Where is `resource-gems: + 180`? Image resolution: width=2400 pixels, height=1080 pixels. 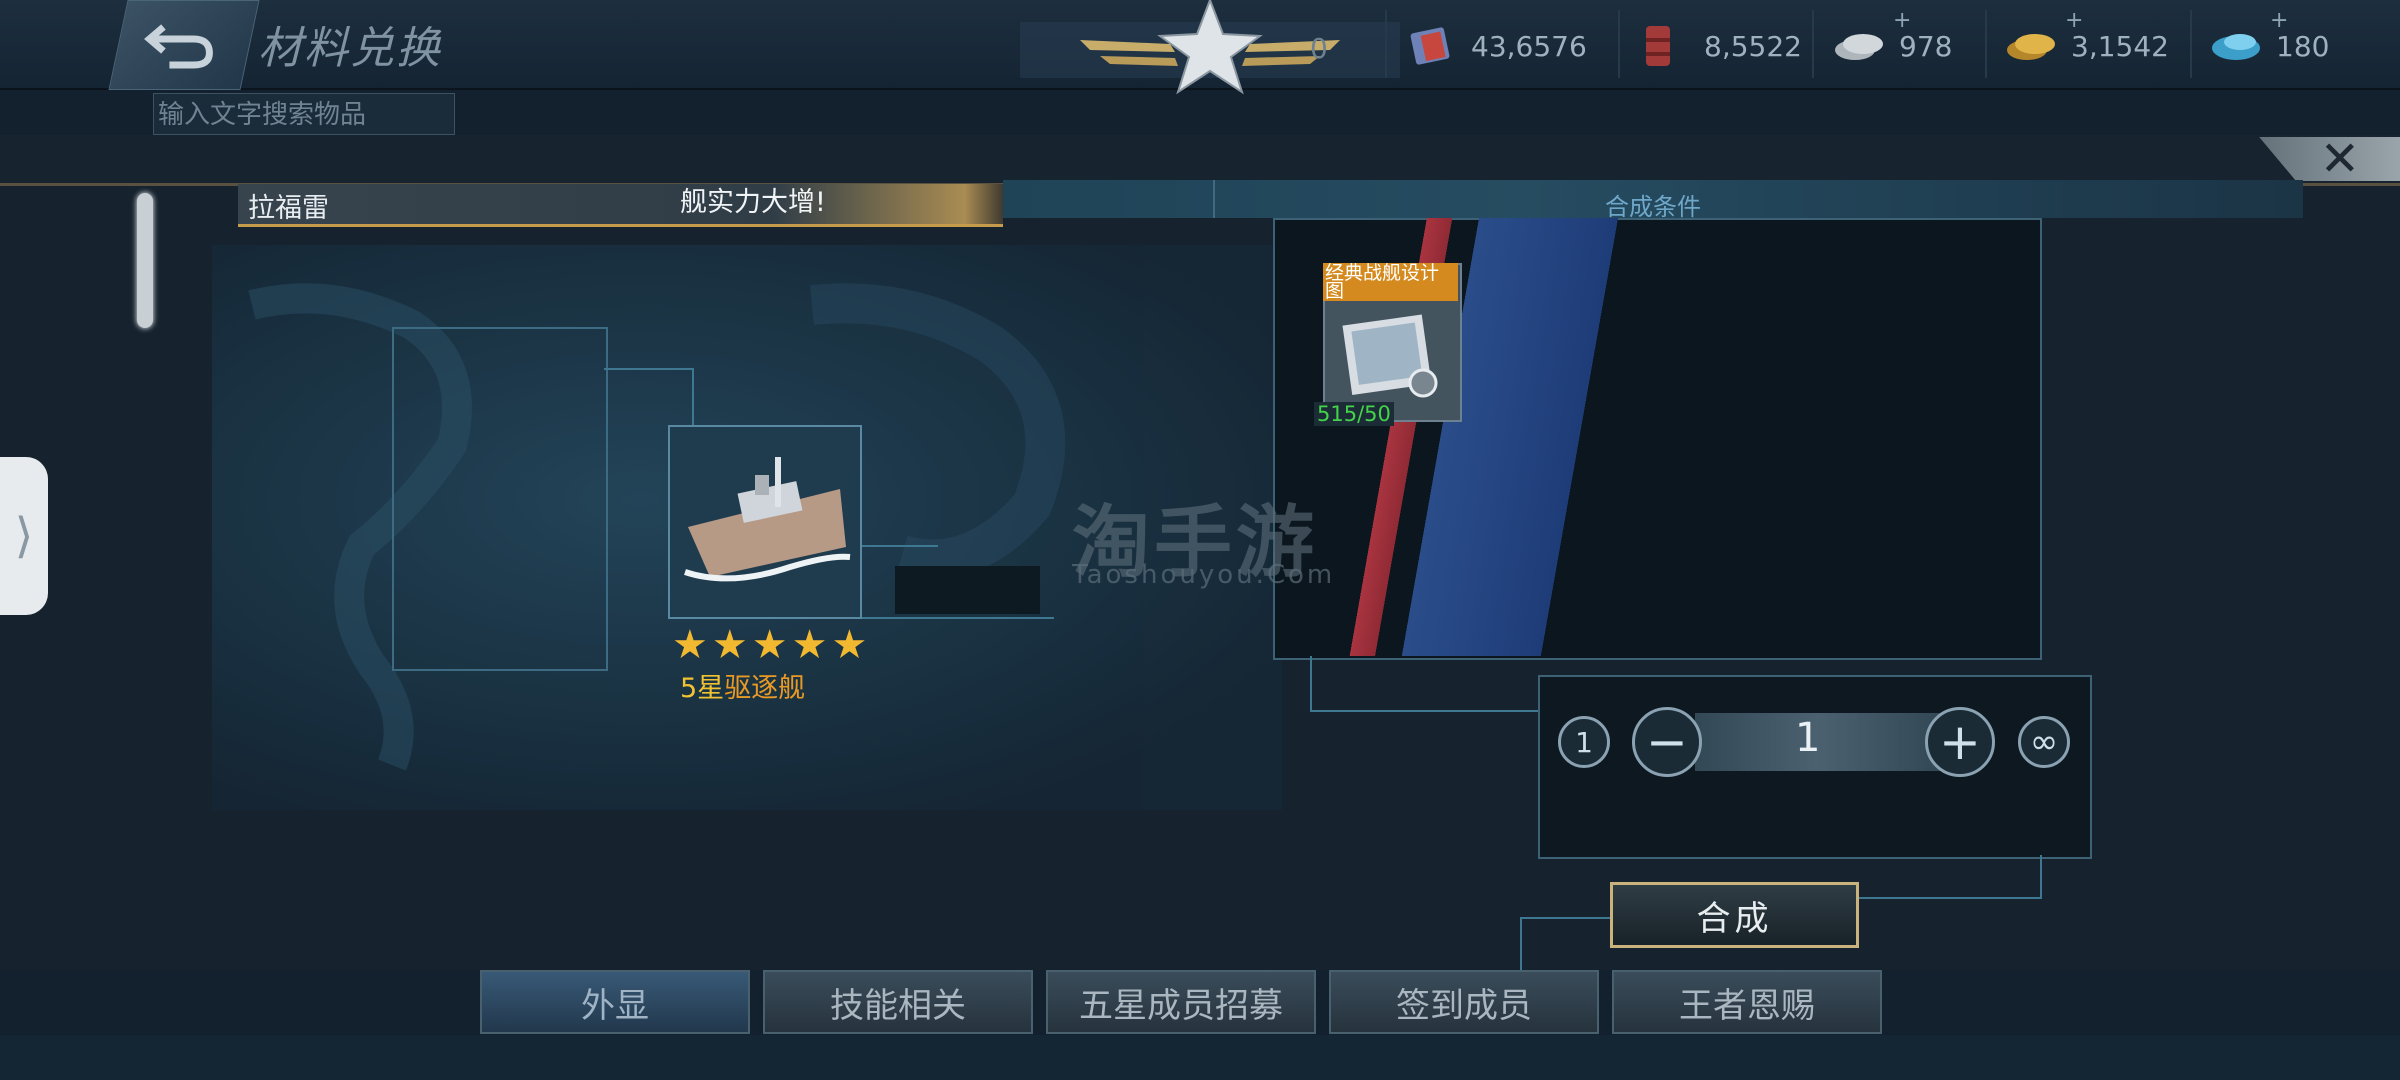
resource-gems: + 180 is located at coordinates (2270, 39).